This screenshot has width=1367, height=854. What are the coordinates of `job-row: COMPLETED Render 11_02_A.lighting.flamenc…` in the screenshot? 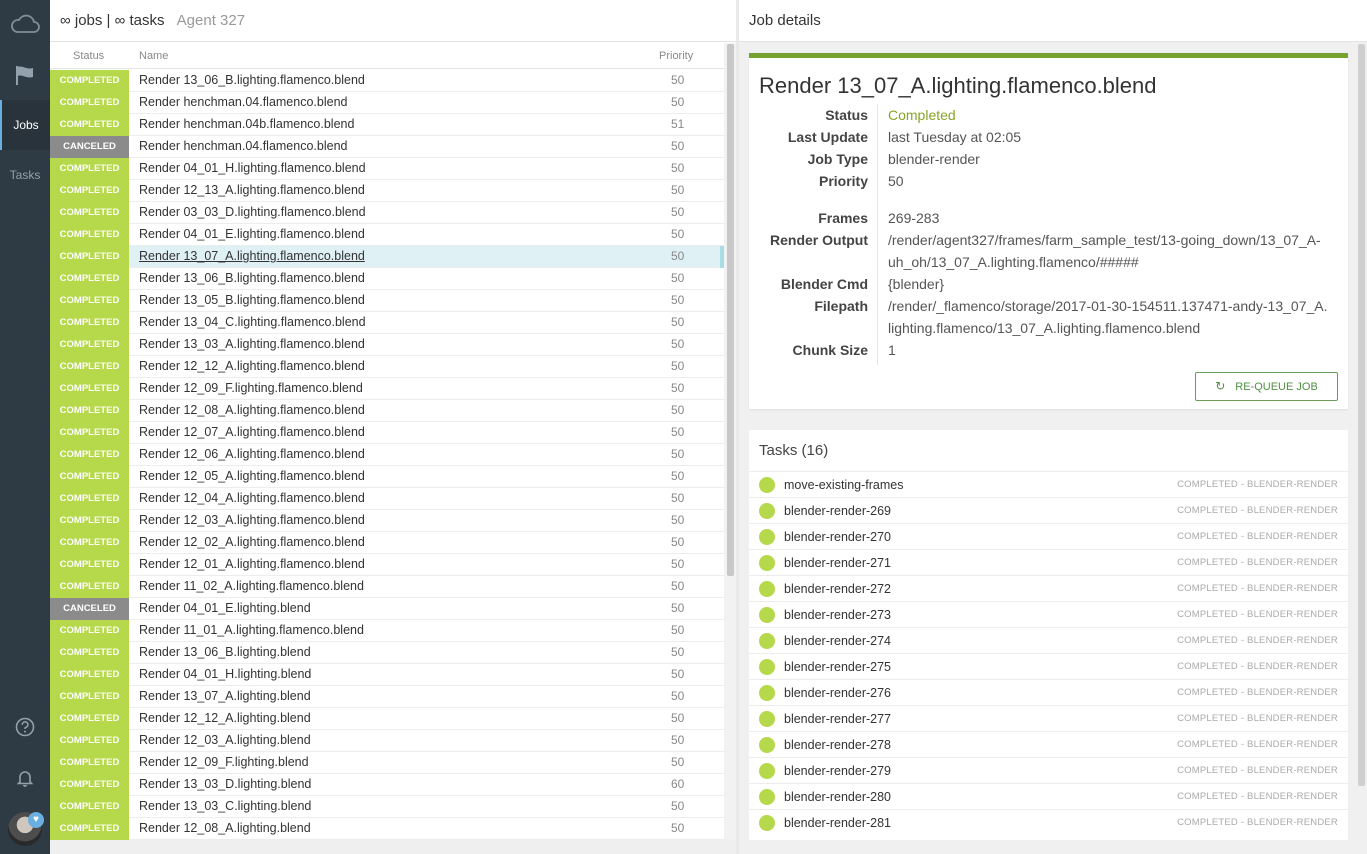 It's located at (387, 587).